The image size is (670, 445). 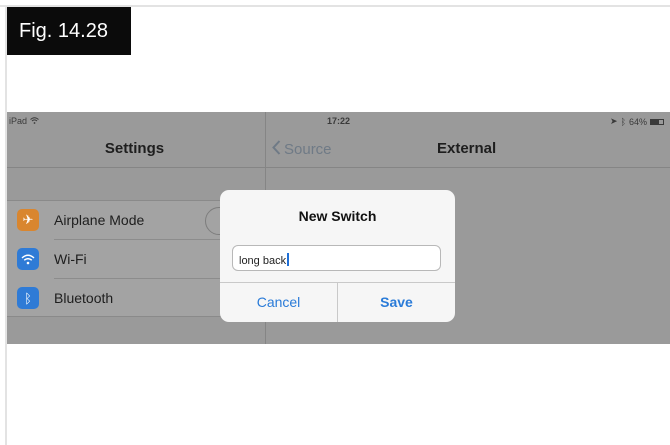 I want to click on battery-percent: 64%, so click(x=637, y=121).